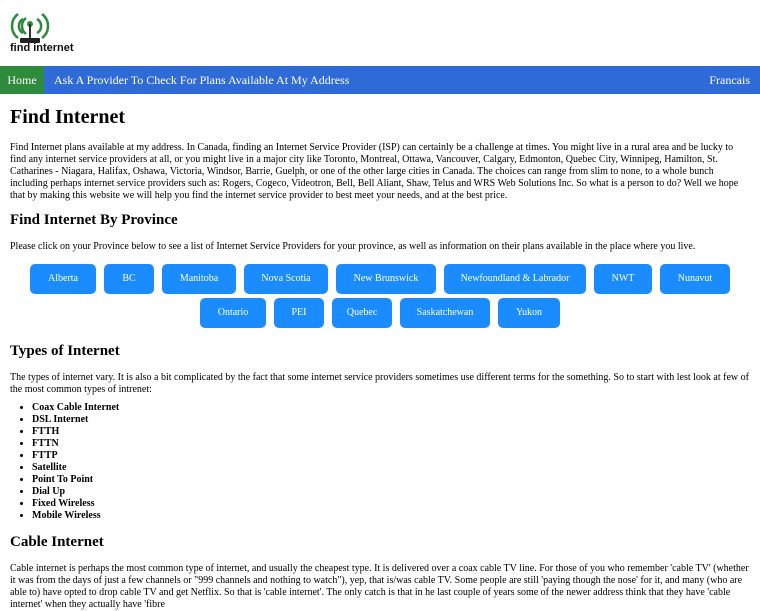  I want to click on province-buttons-row-2: Ontario PEI Quebec Saskatchewan Yukon, so click(380, 313).